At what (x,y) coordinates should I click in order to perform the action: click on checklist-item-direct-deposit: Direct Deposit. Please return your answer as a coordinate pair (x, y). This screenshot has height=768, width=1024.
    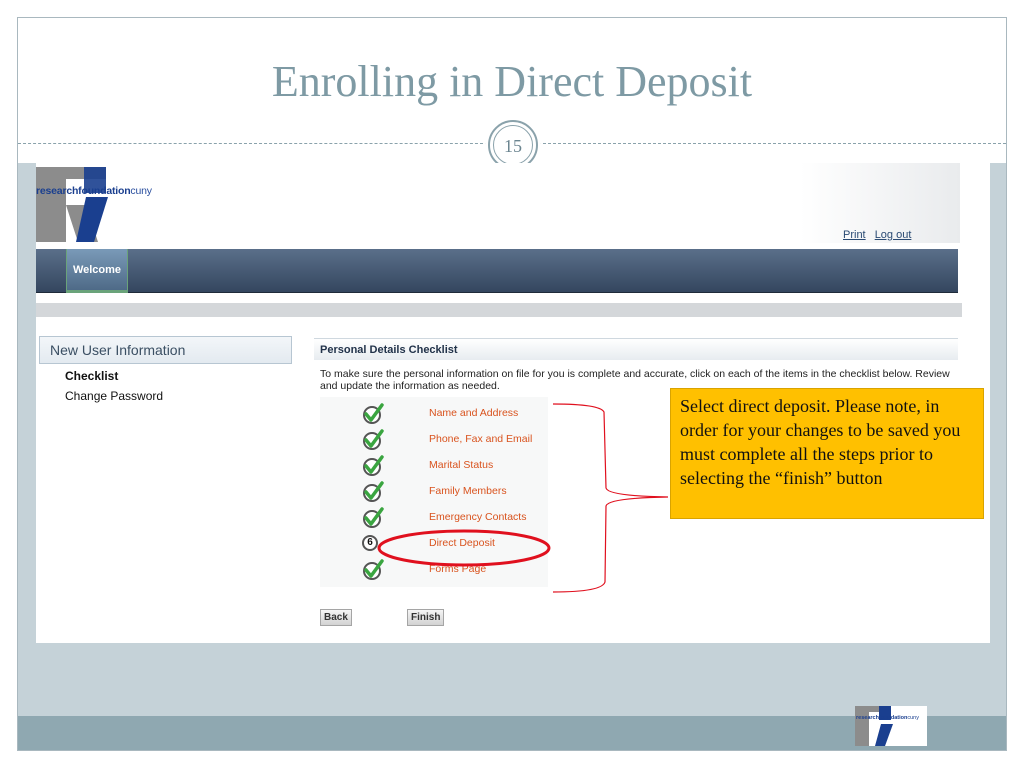
    Looking at the image, I should click on (462, 543).